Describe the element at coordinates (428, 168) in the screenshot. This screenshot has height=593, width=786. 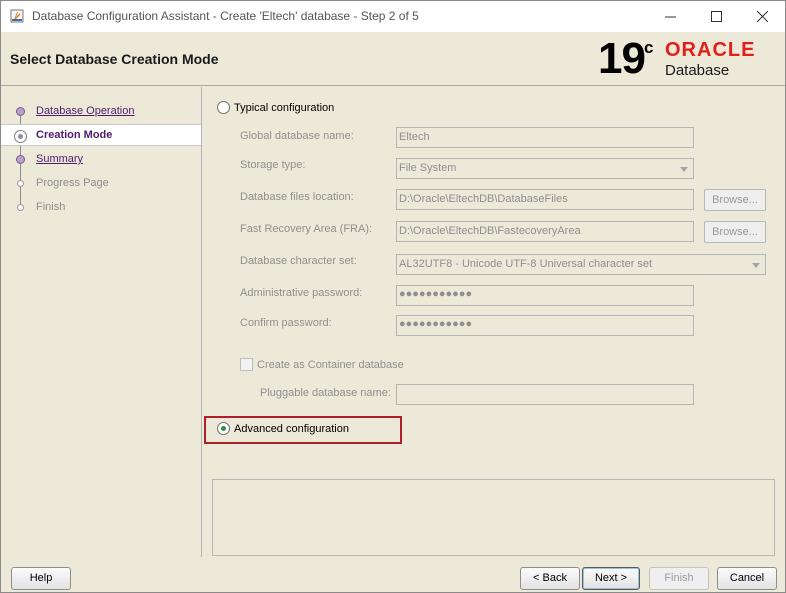
I see `storage-type-value: File System` at that location.